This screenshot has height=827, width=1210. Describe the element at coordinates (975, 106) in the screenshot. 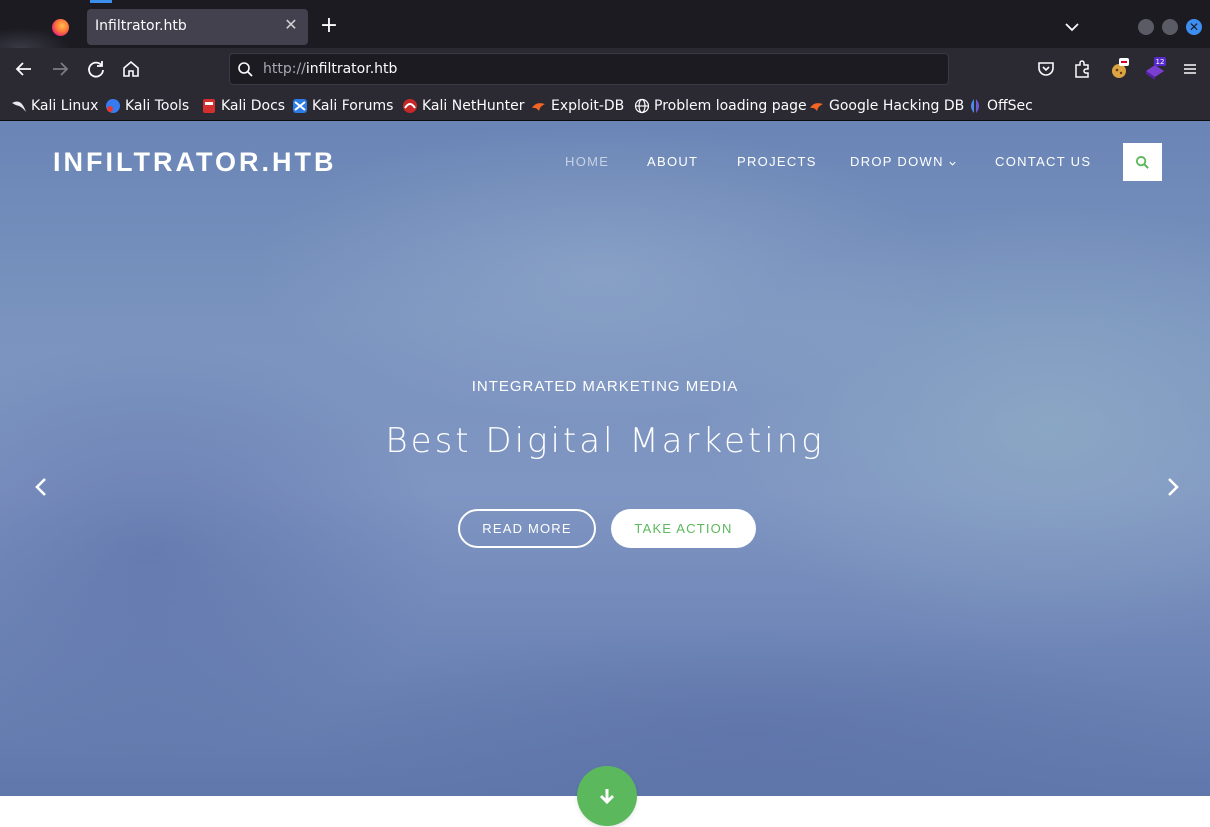

I see `offsec-icon` at that location.